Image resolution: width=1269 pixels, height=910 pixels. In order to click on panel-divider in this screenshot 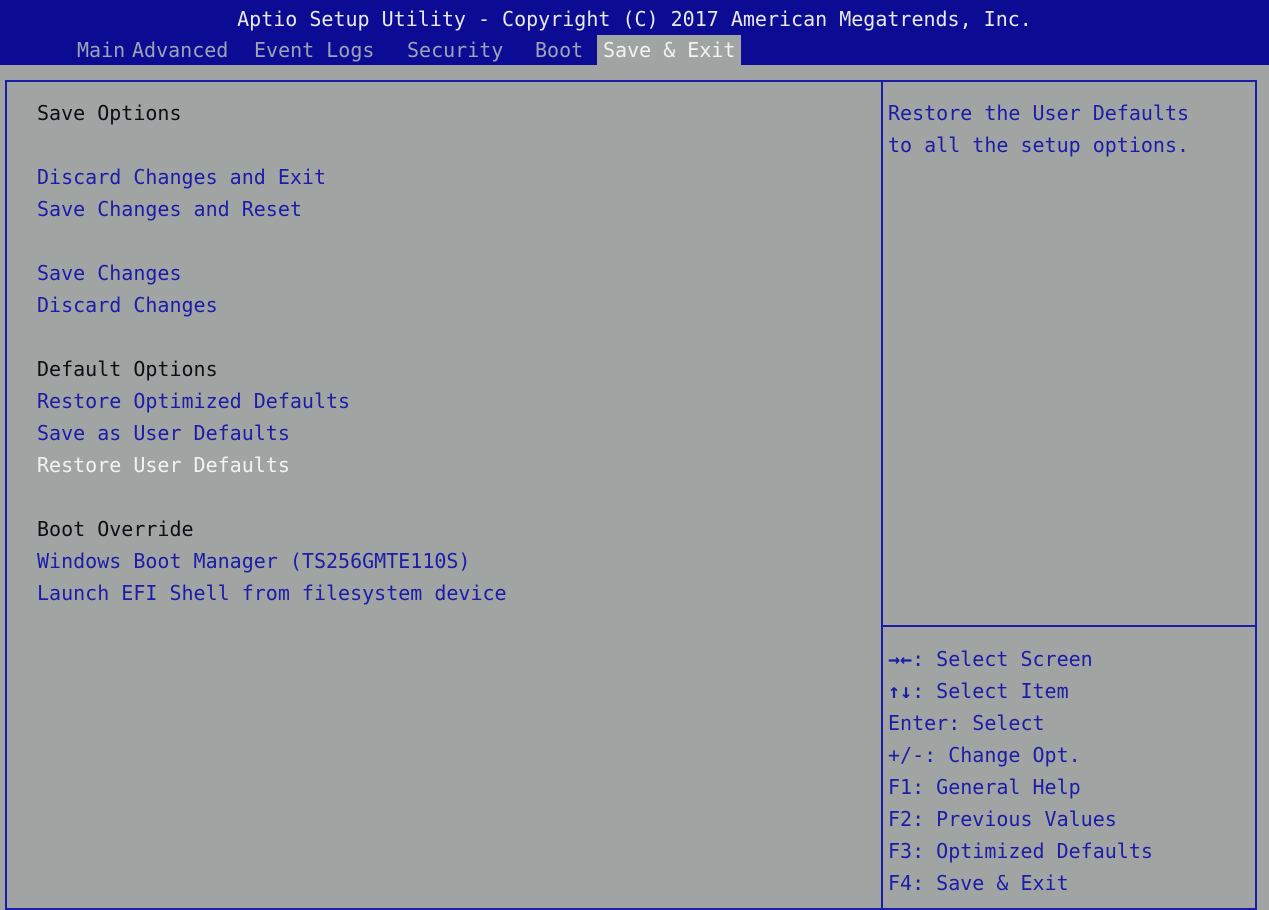, I will do `click(882, 495)`.